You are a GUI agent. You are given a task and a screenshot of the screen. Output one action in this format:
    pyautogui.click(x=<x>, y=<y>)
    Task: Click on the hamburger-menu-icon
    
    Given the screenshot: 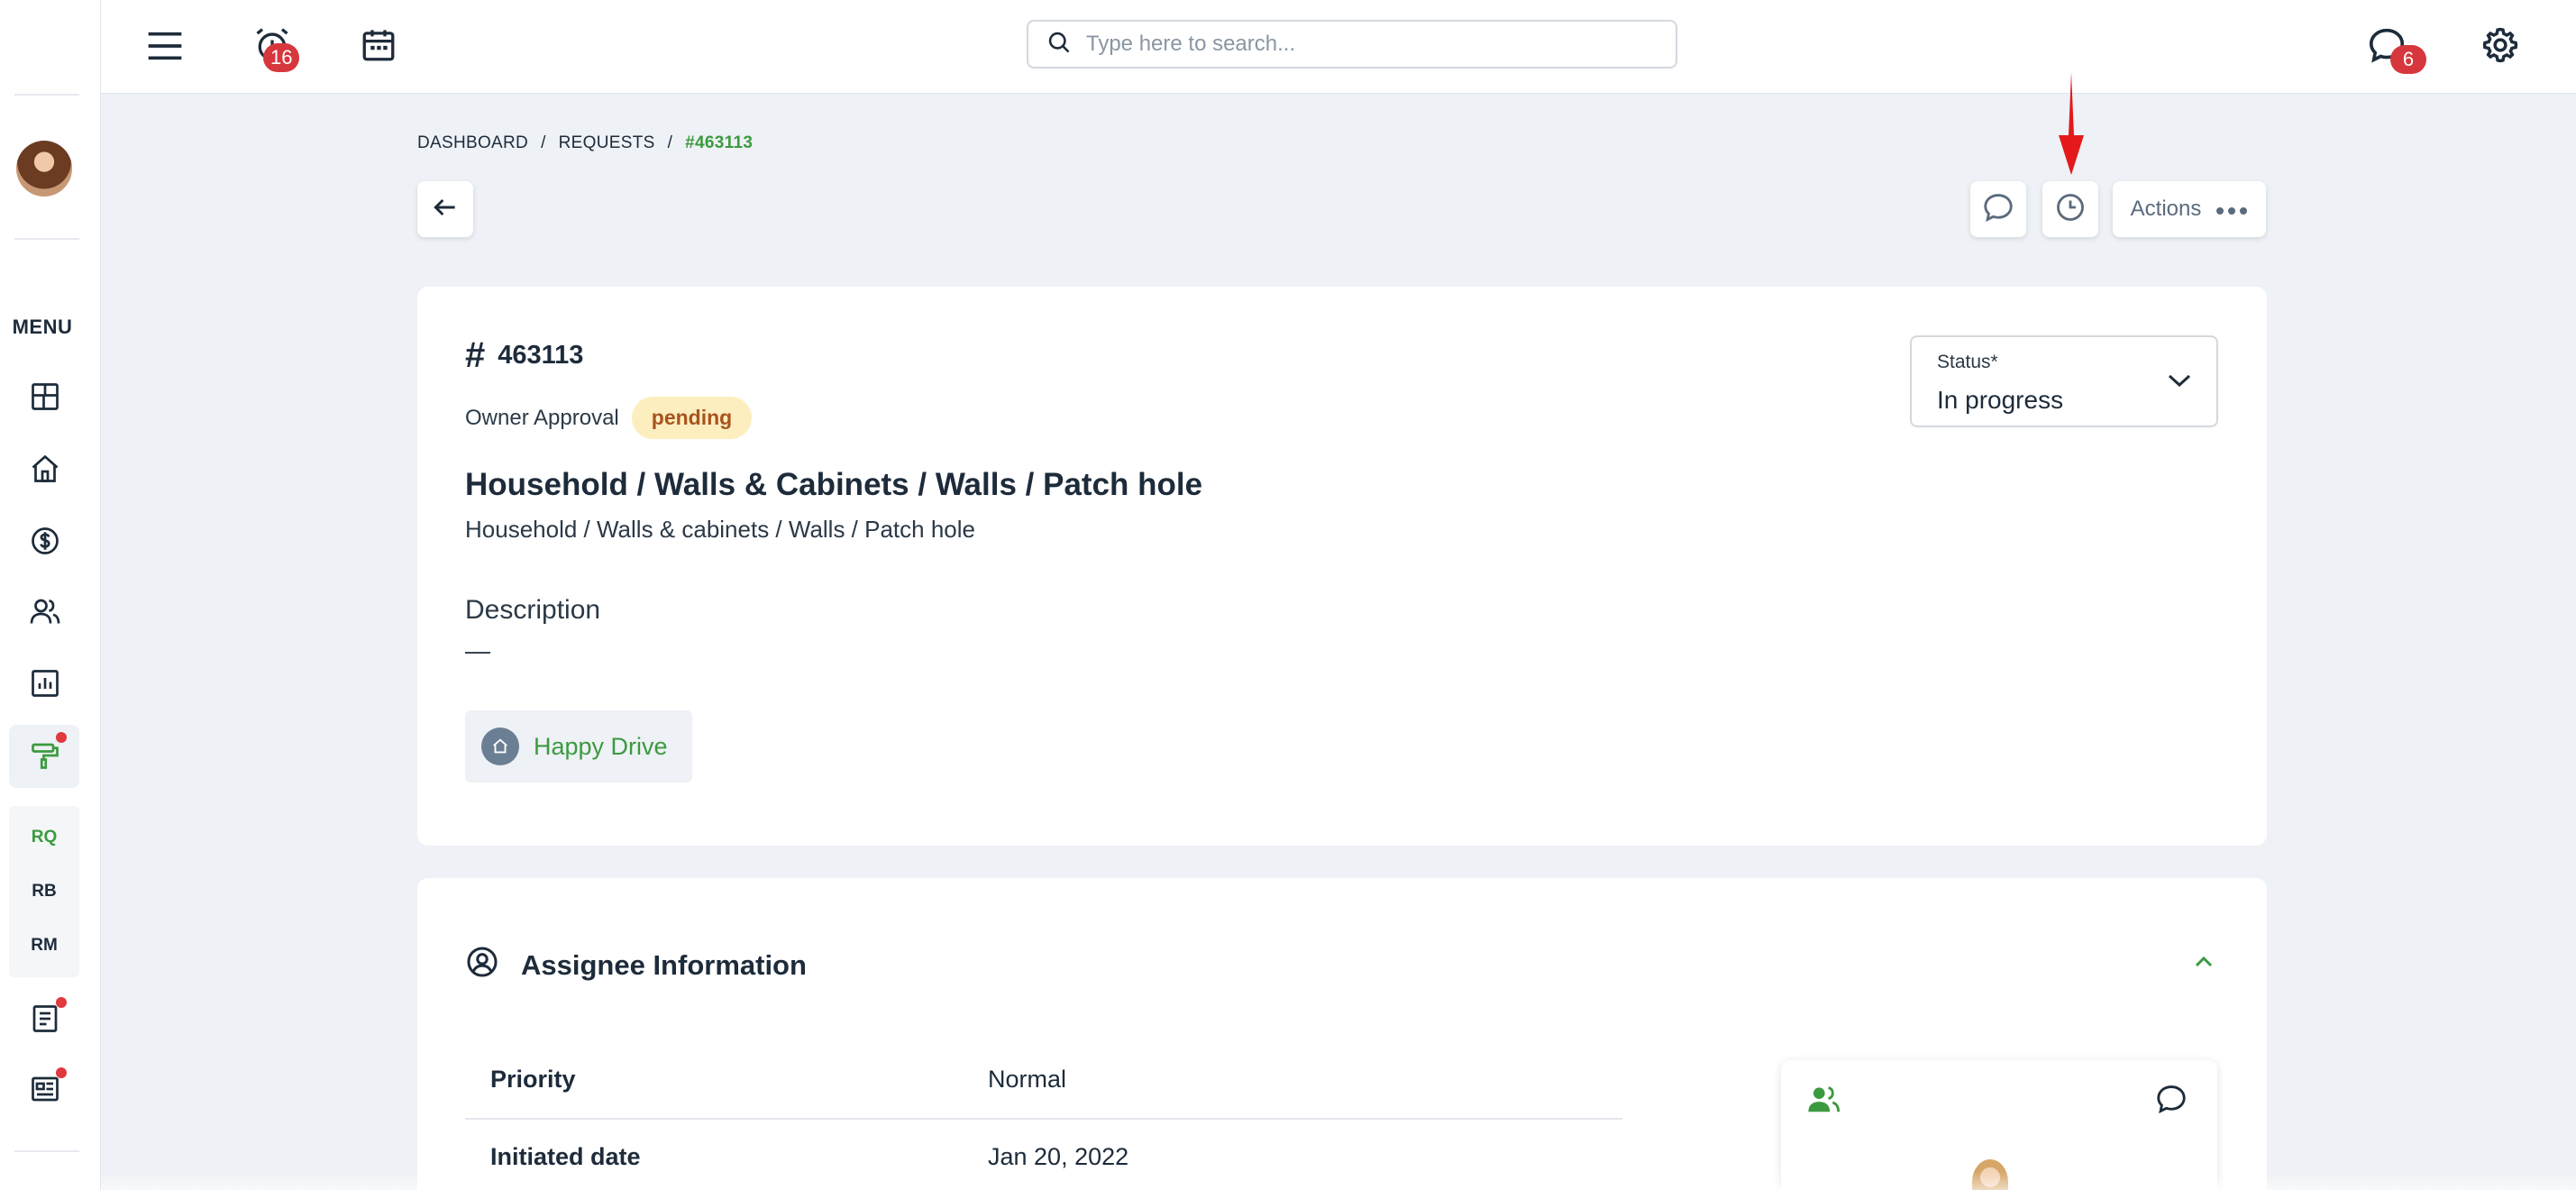 What is the action you would take?
    pyautogui.click(x=164, y=46)
    